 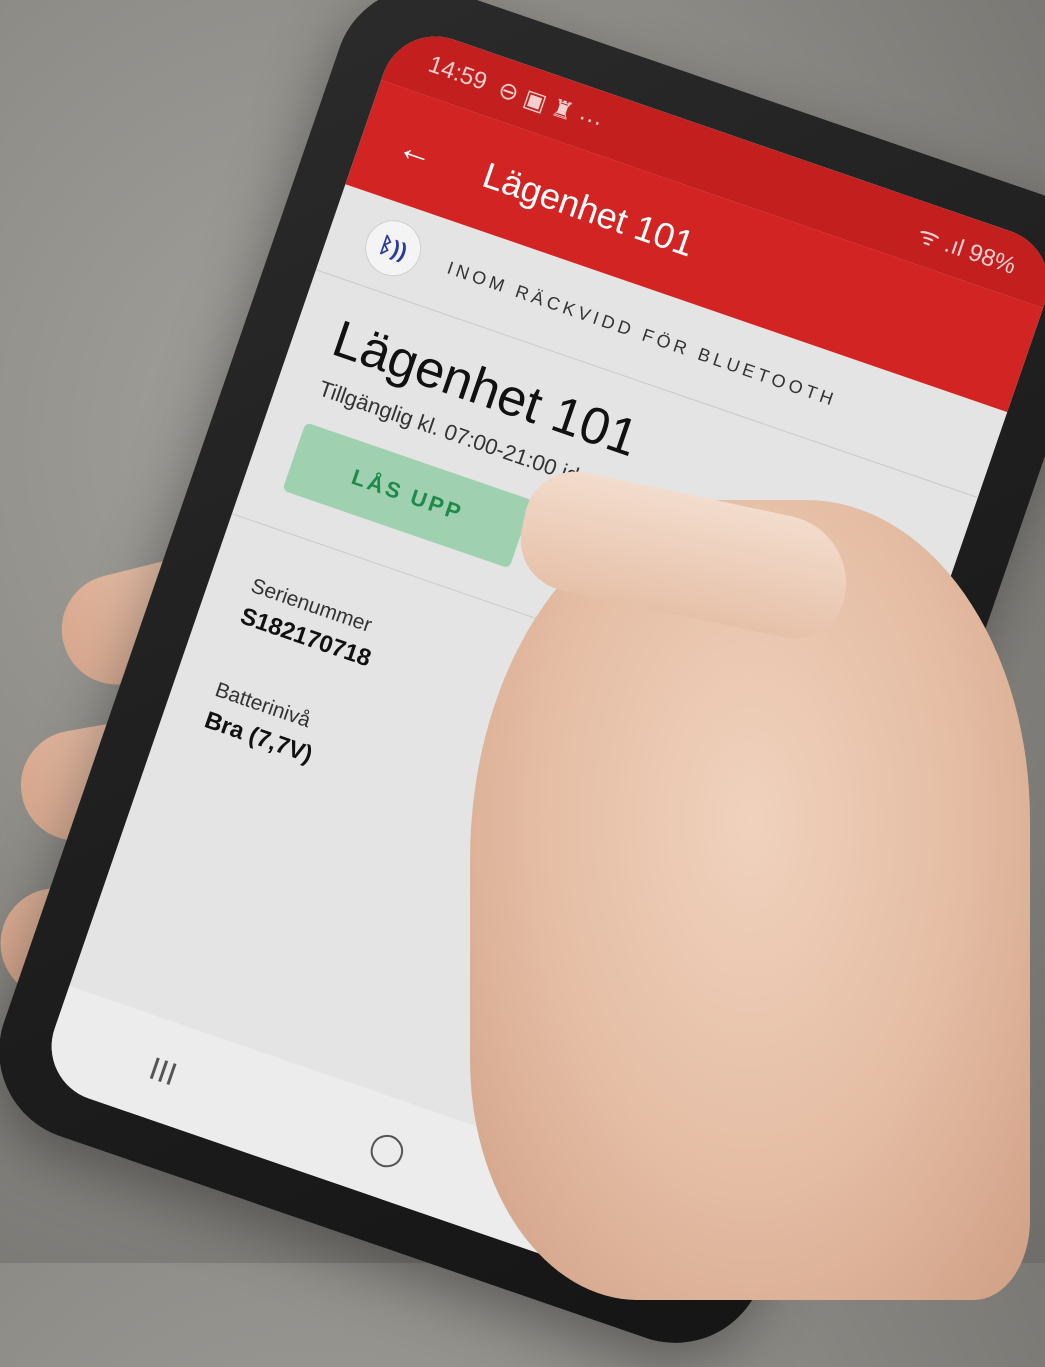 What do you see at coordinates (457, 73) in the screenshot?
I see `status-time: 14:59` at bounding box center [457, 73].